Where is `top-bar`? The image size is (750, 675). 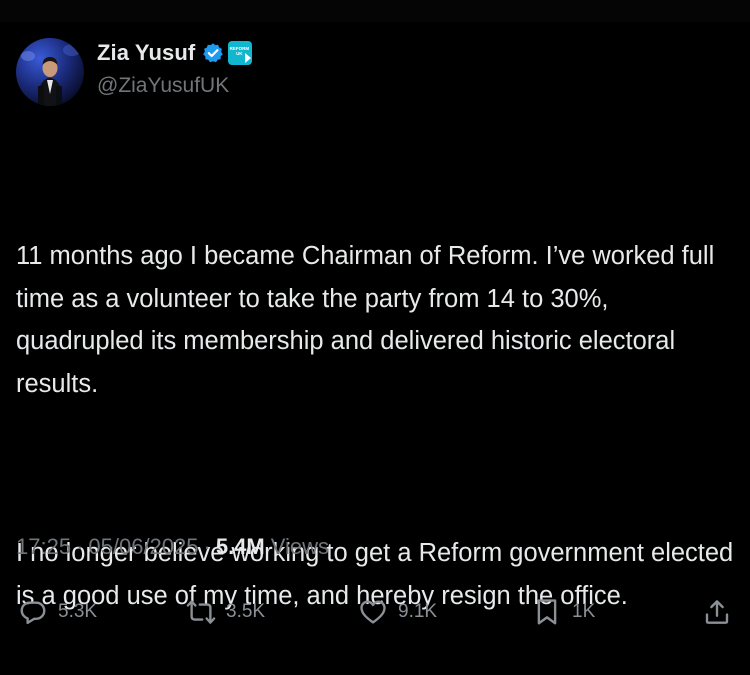 top-bar is located at coordinates (375, 11).